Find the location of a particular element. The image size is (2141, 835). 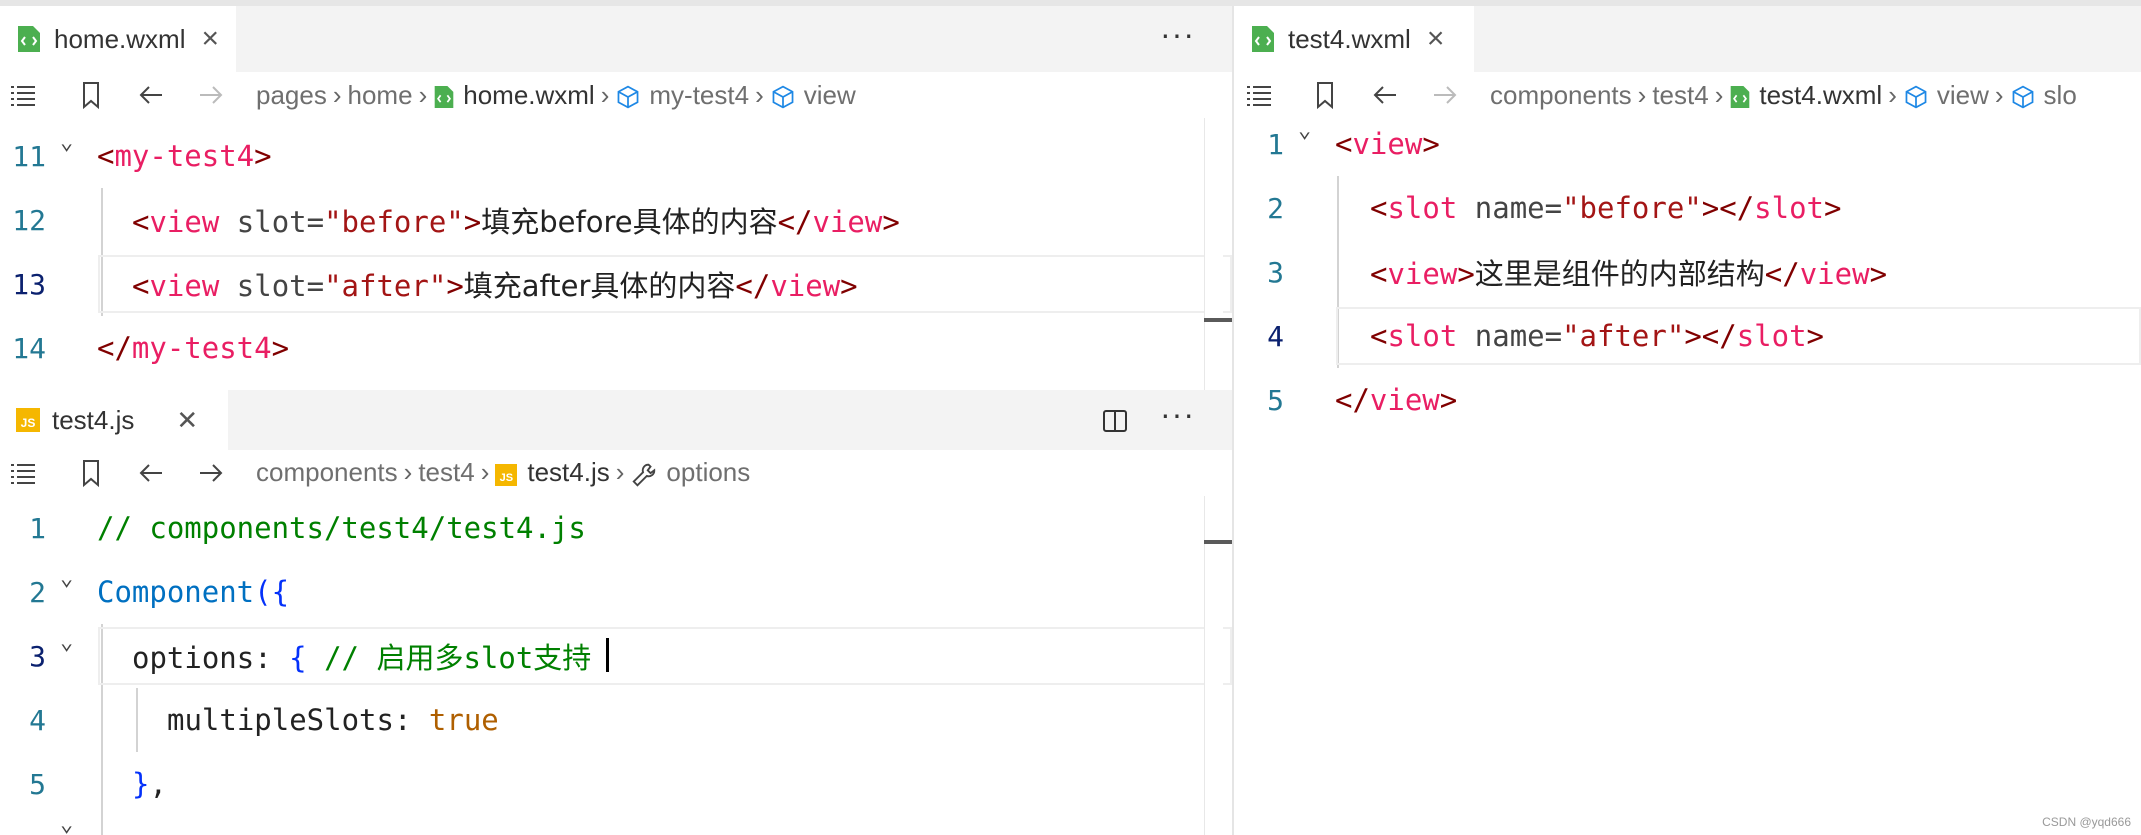

code-line: 11 ⌄ <my-test4> is located at coordinates (616, 156).